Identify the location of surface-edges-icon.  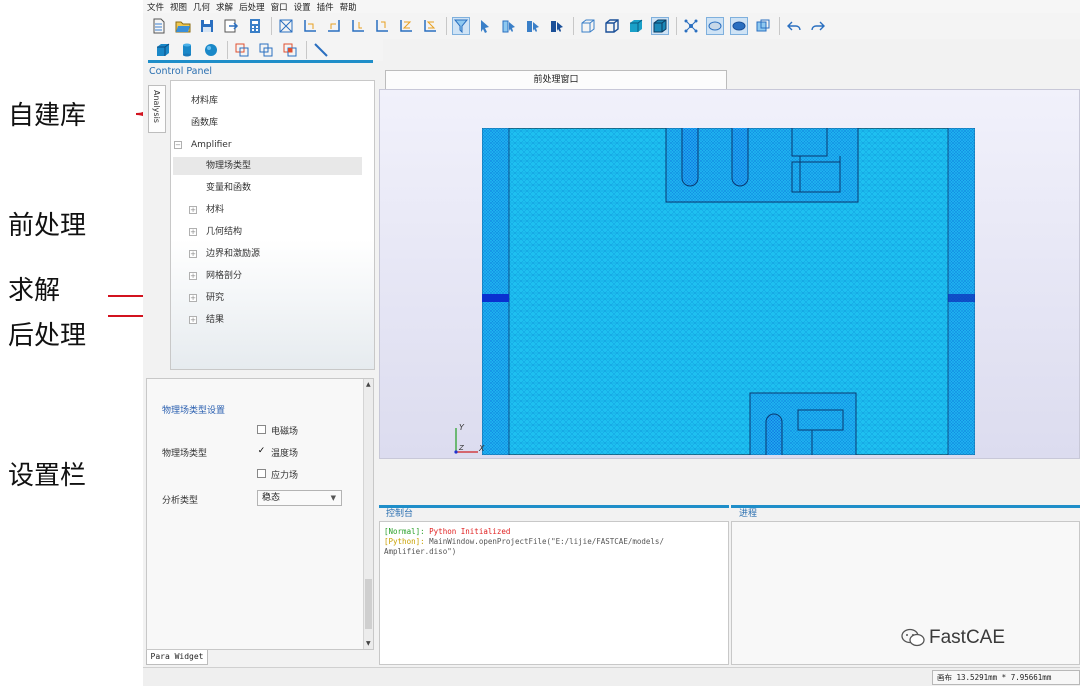
(660, 26).